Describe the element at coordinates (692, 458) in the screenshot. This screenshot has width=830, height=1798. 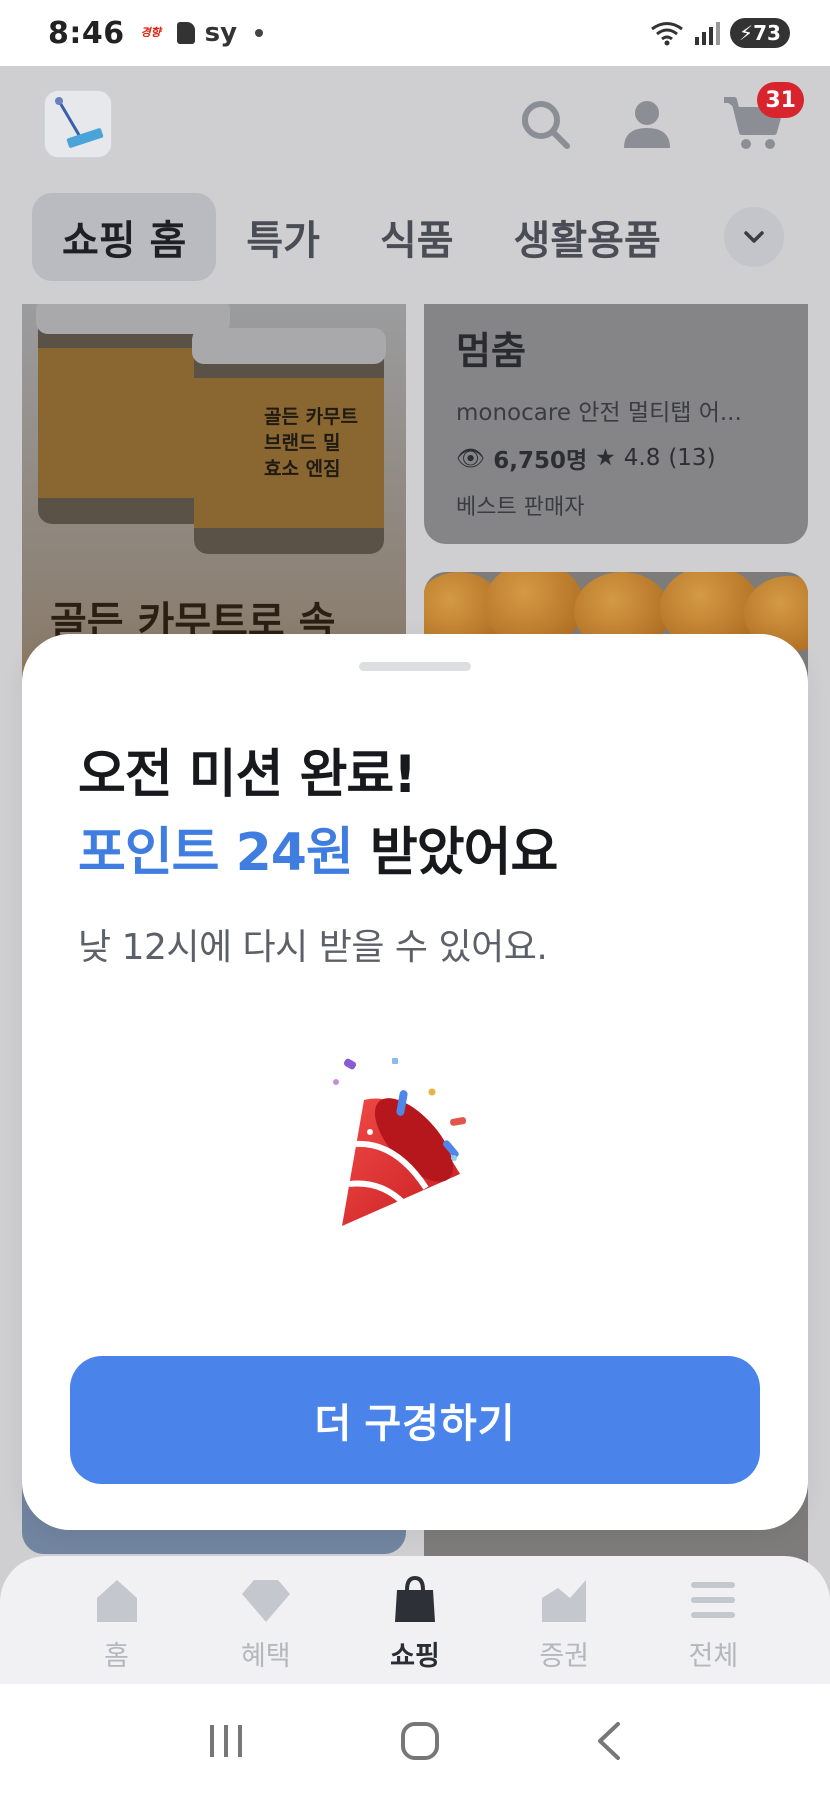
I see `product-reviews: (13)` at that location.